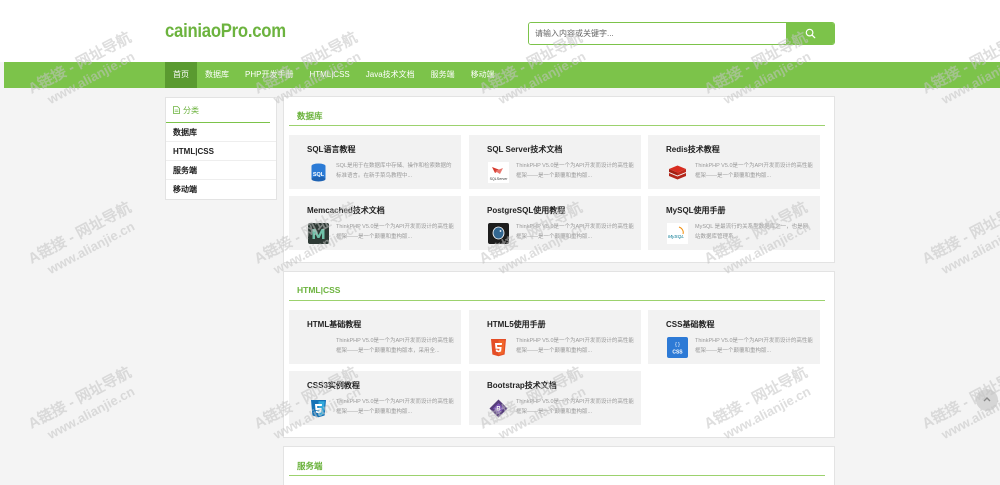 The height and width of the screenshot is (485, 1000). I want to click on svg-text: SQL, so click(319, 175).